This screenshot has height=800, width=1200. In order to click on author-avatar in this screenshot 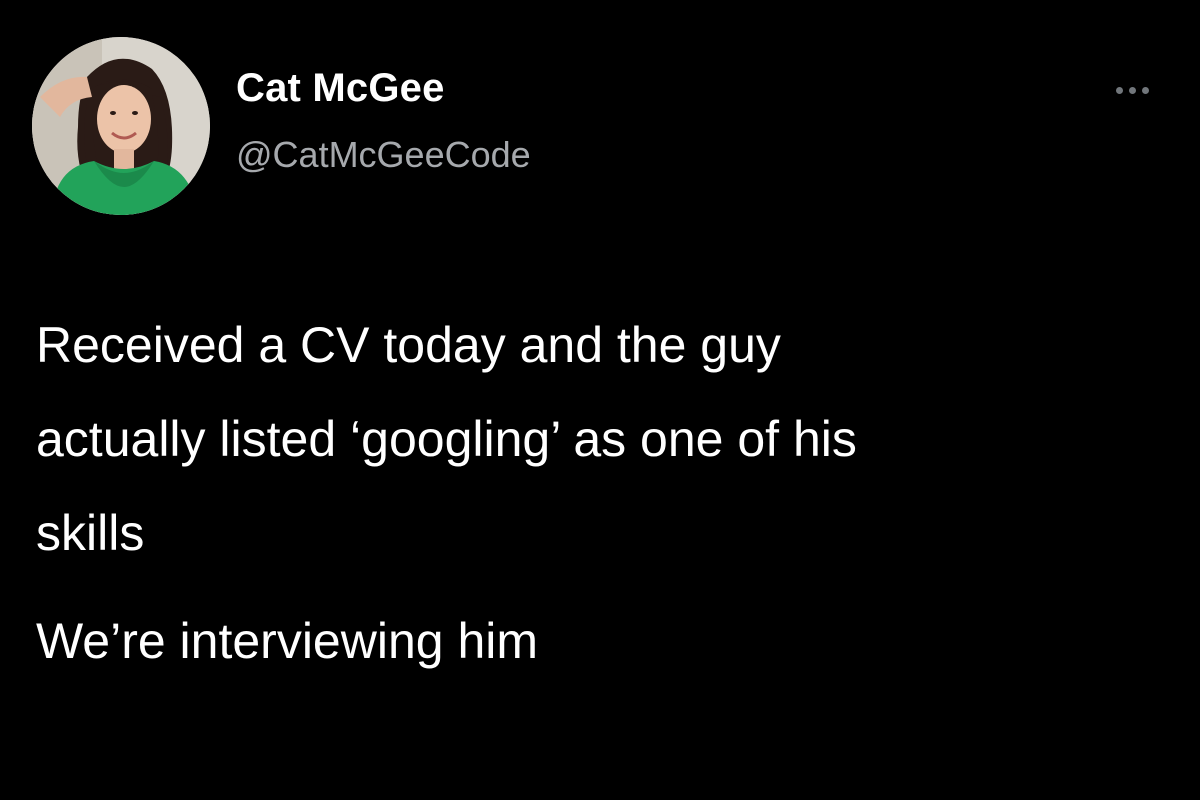, I will do `click(121, 126)`.